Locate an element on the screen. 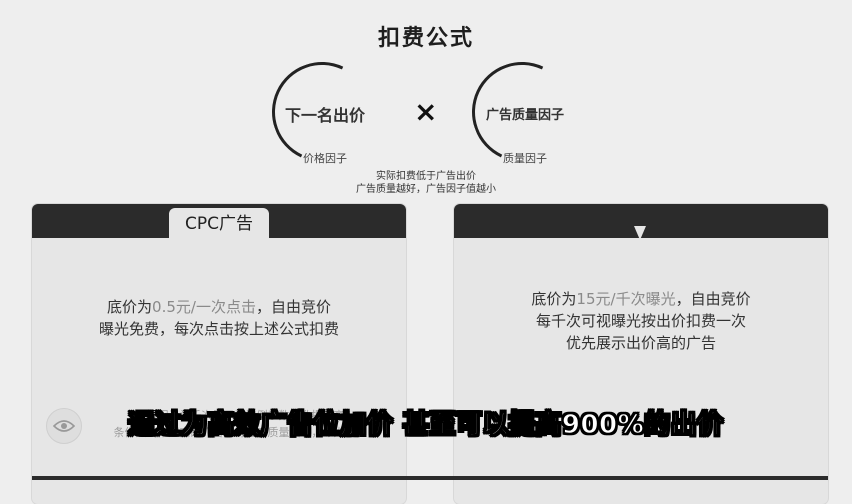 This screenshot has width=852, height=504. cpm-header-notch is located at coordinates (640, 233).